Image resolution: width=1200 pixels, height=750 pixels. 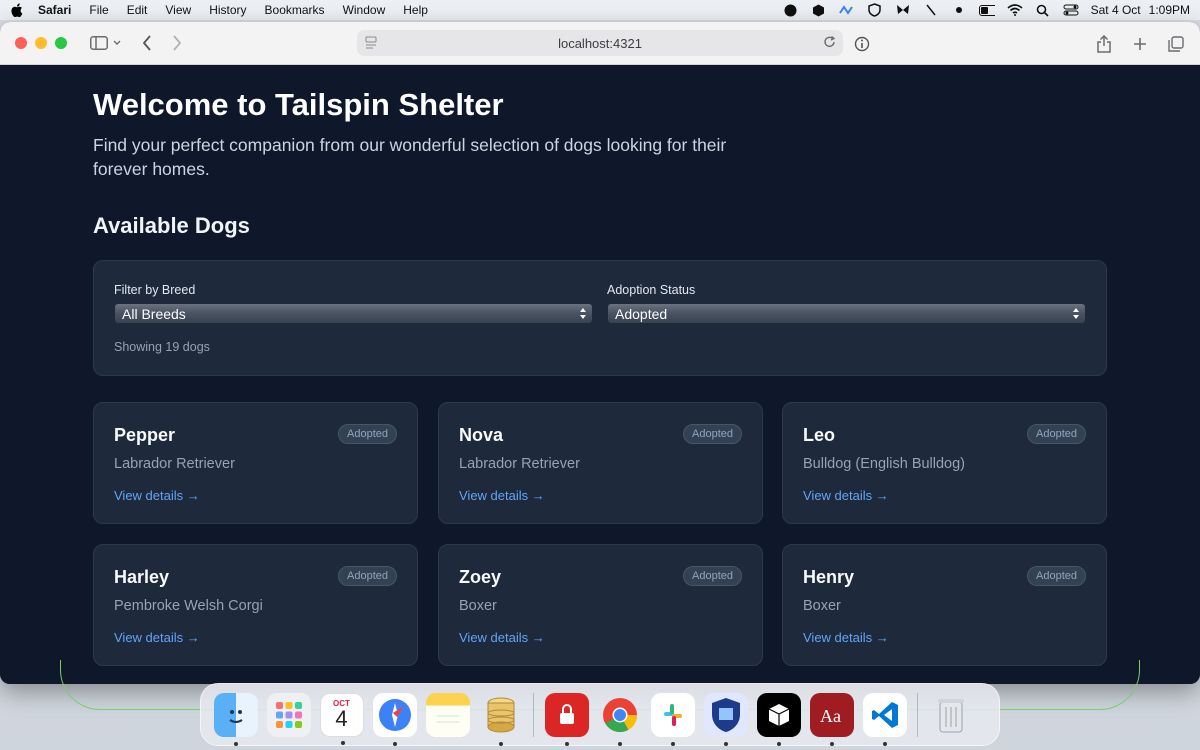 I want to click on breed-select-value: All Breeds, so click(x=154, y=313).